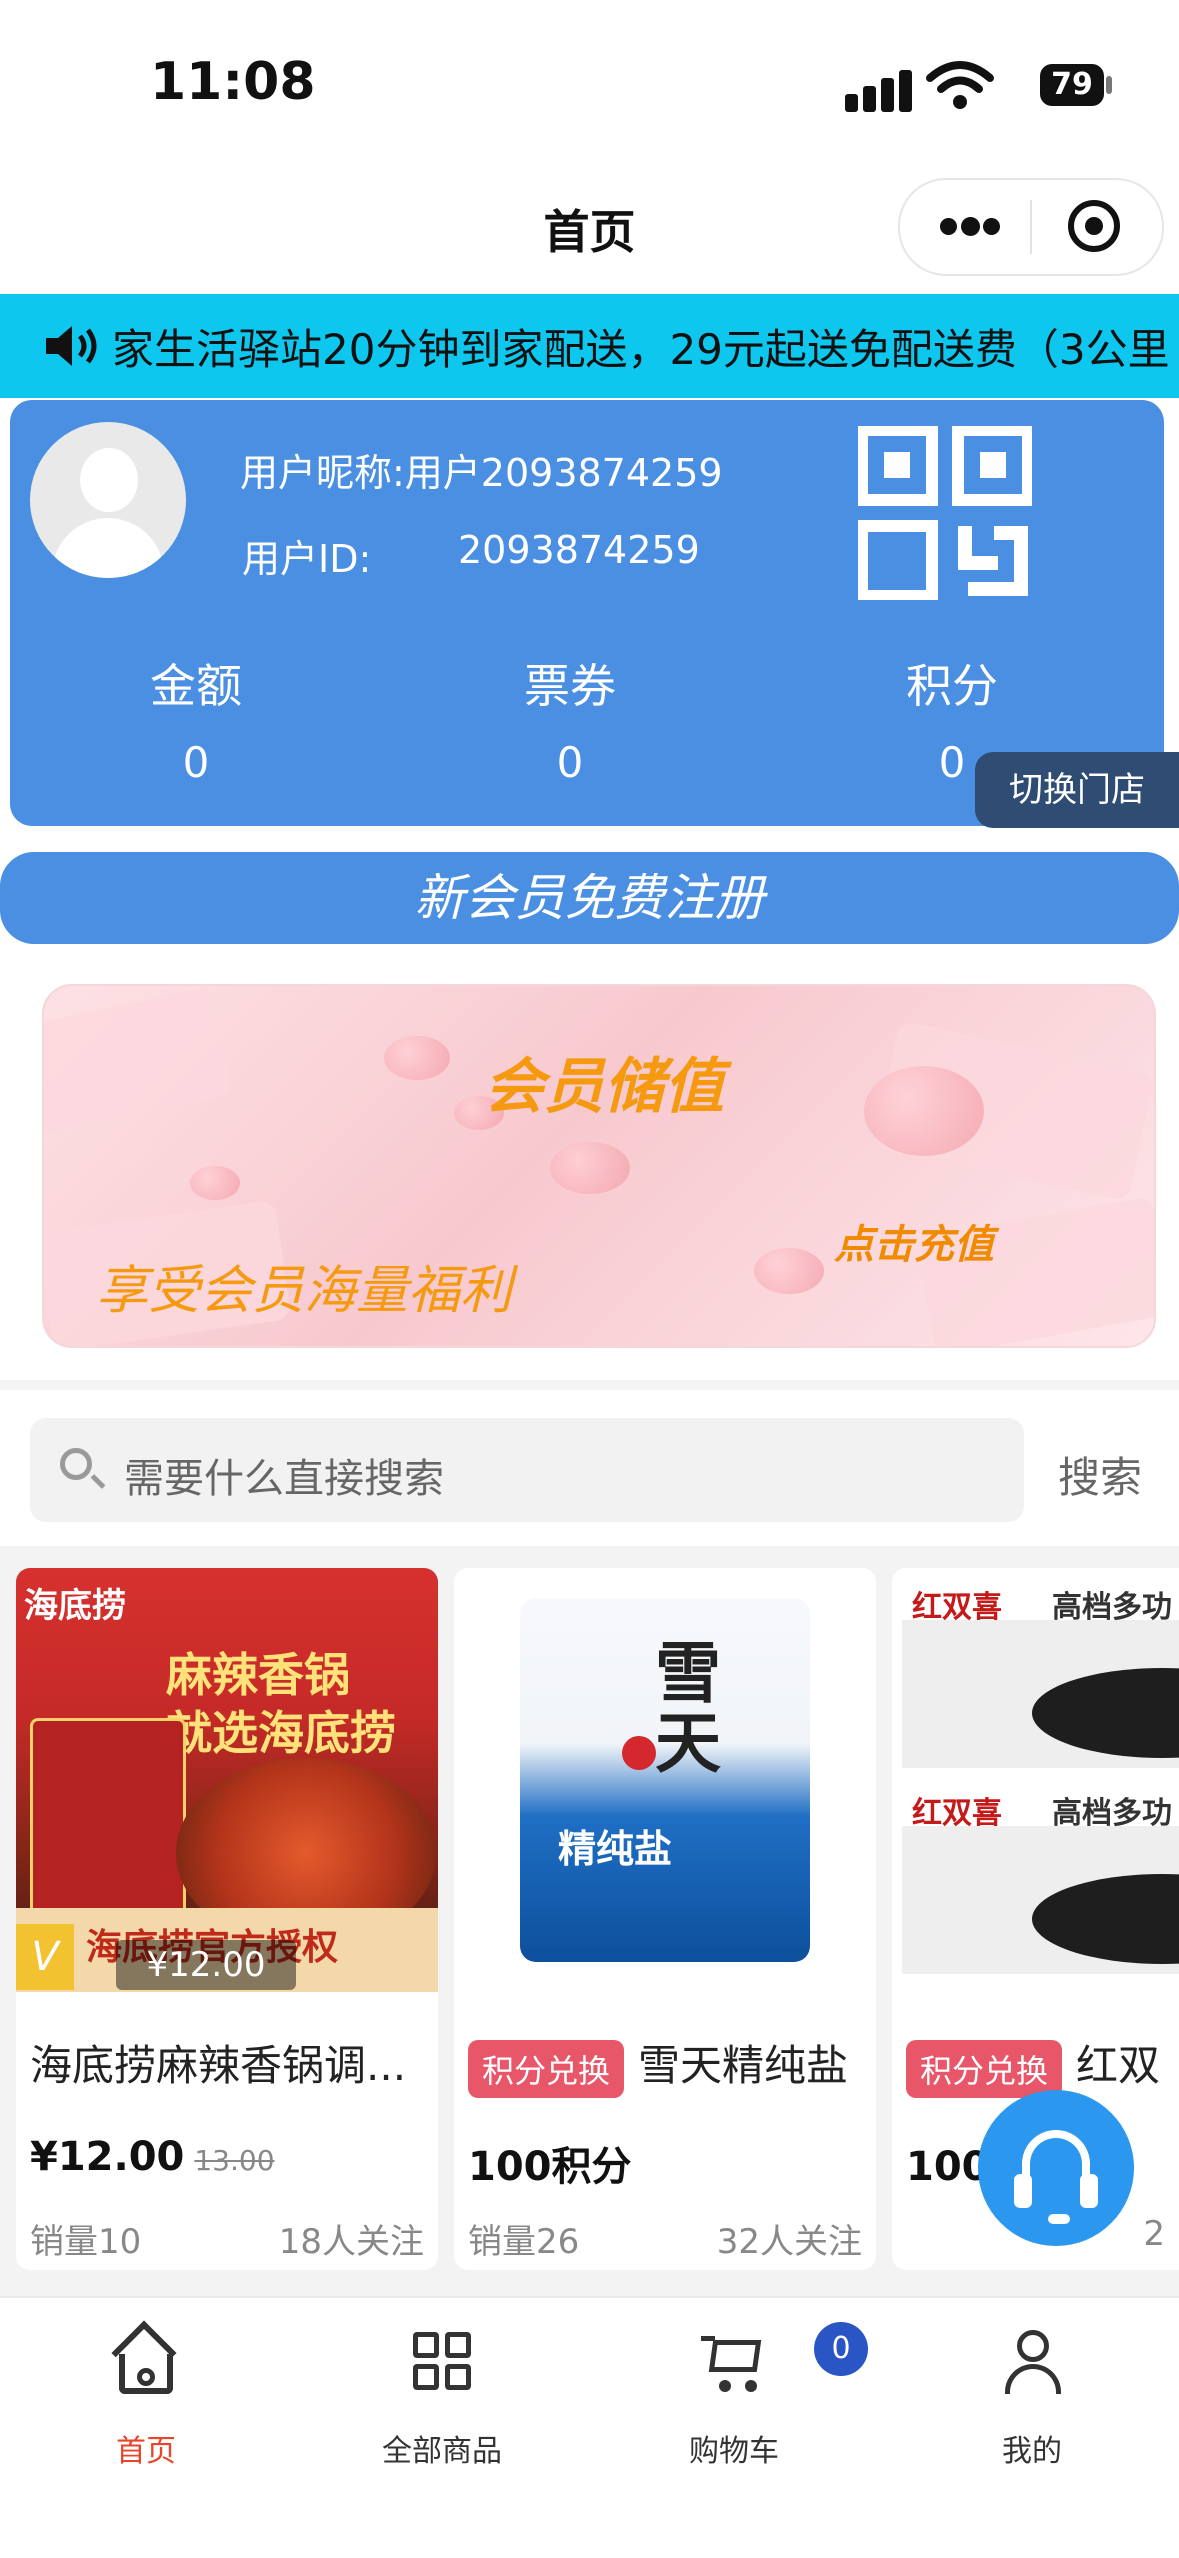 This screenshot has height=2558, width=1179. Describe the element at coordinates (570, 686) in the screenshot. I see `stat-label: 票券` at that location.